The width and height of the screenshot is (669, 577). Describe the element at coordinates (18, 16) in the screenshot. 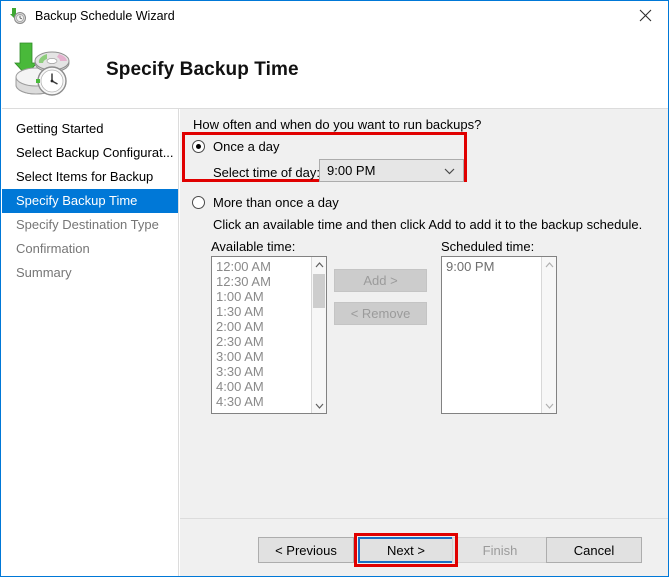

I see `backup-clock-icon` at that location.